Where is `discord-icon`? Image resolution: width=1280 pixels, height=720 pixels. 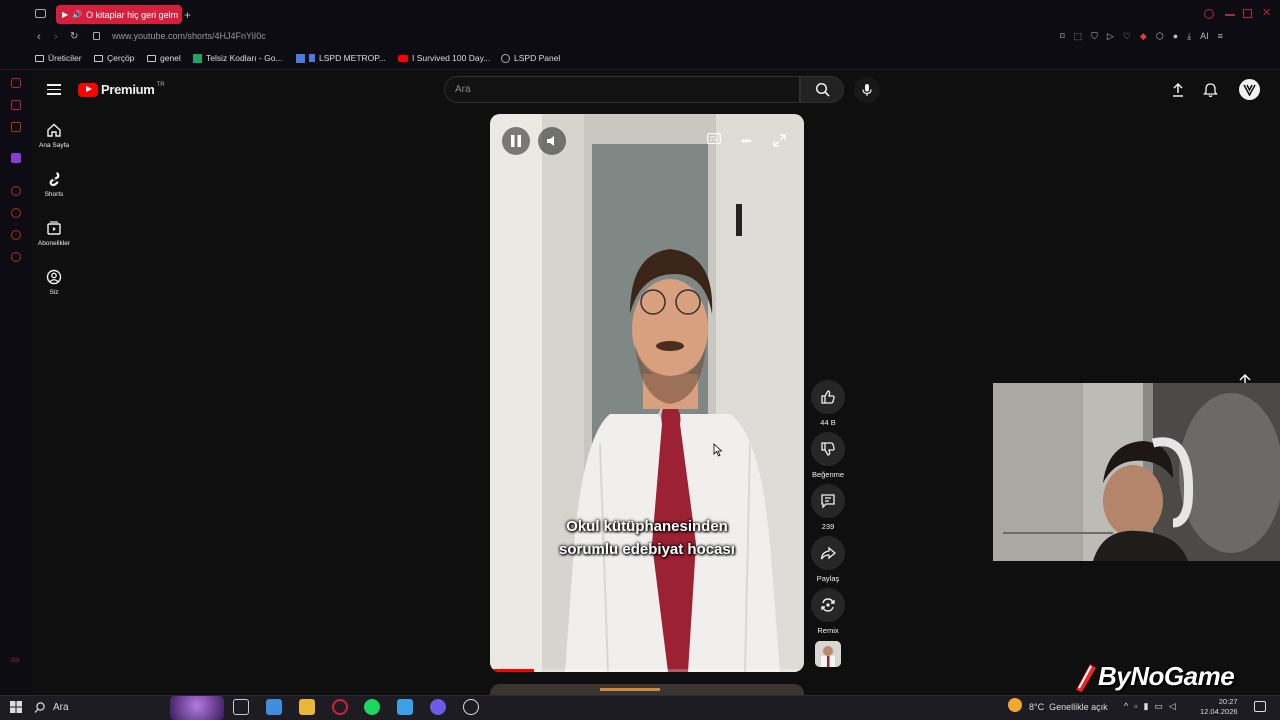
discord-icon is located at coordinates (16, 127).